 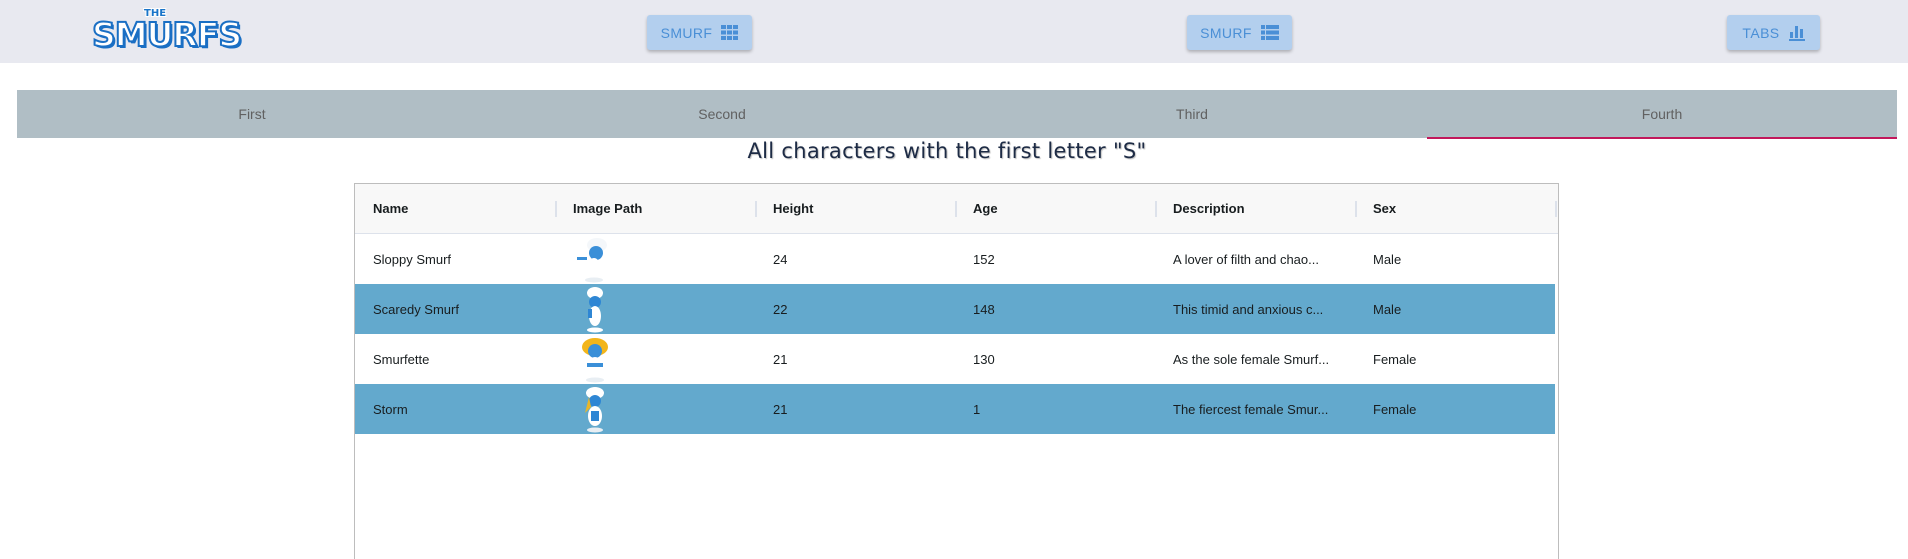 I want to click on column-header-image-path: Image Path, so click(x=607, y=208).